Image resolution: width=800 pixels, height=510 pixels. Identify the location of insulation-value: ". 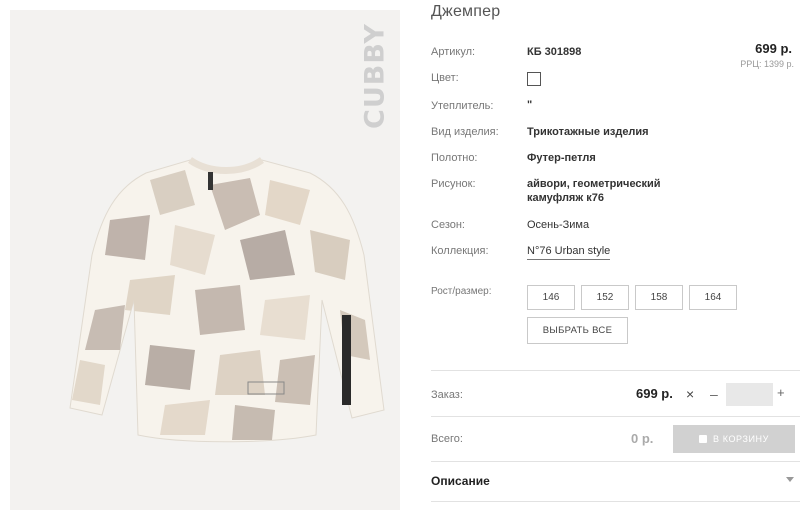
(530, 105).